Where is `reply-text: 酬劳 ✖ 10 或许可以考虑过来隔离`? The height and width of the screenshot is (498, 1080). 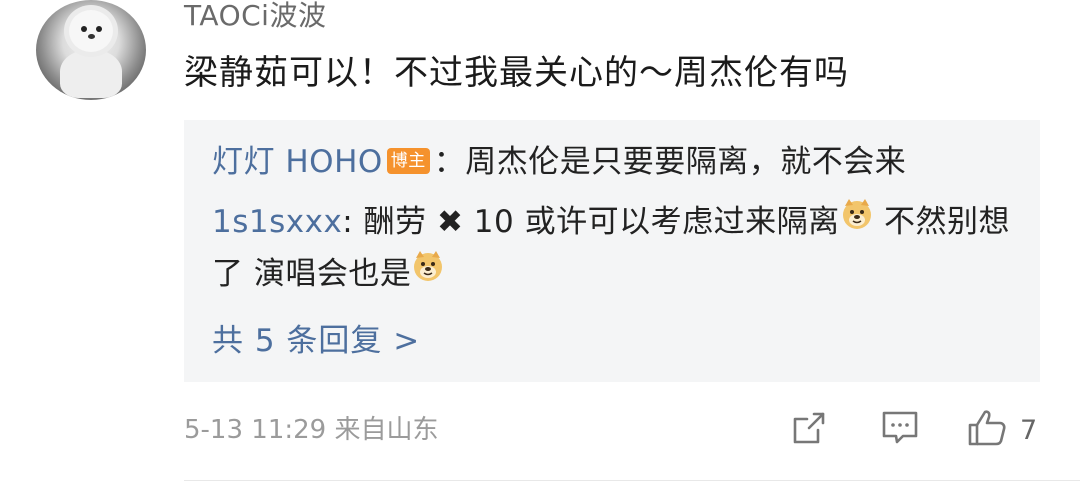
reply-text: 酬劳 ✖ 10 或许可以考虑过来隔离 is located at coordinates (601, 222).